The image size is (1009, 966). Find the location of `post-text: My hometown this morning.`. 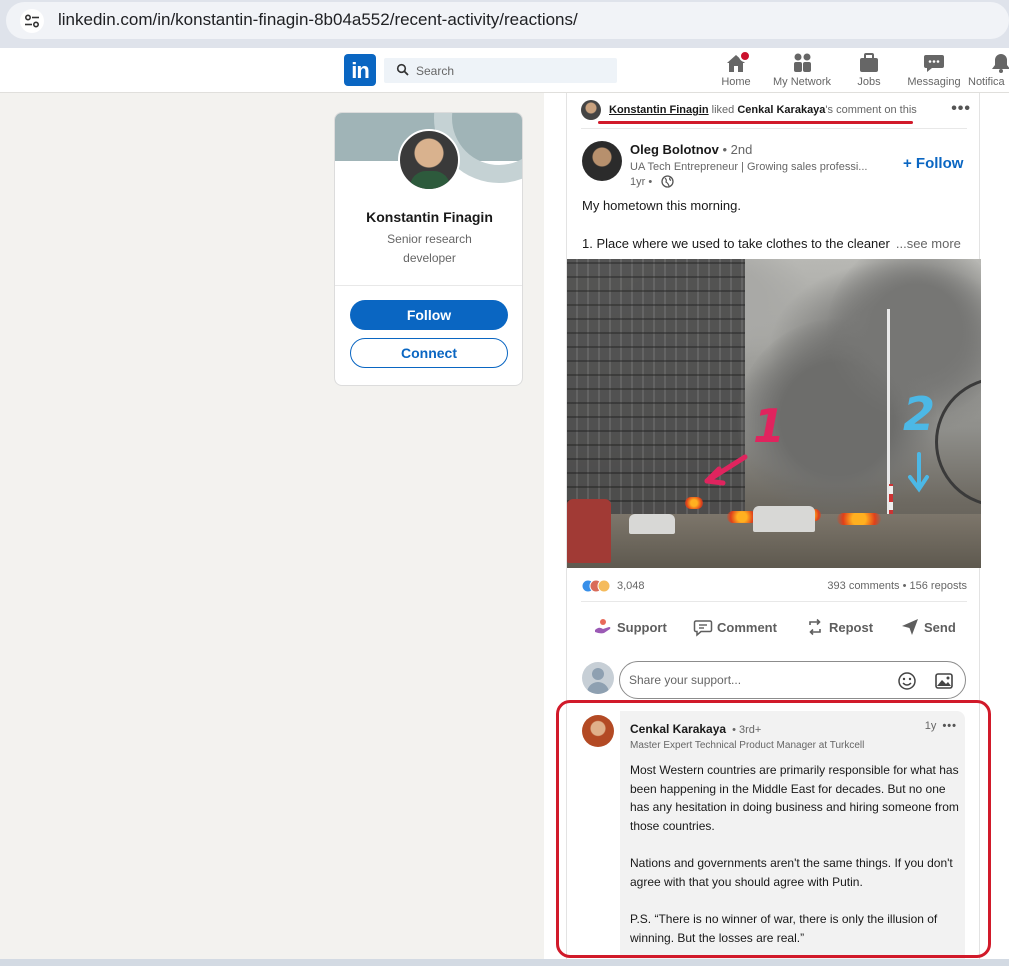

post-text: My hometown this morning. is located at coordinates (661, 205).